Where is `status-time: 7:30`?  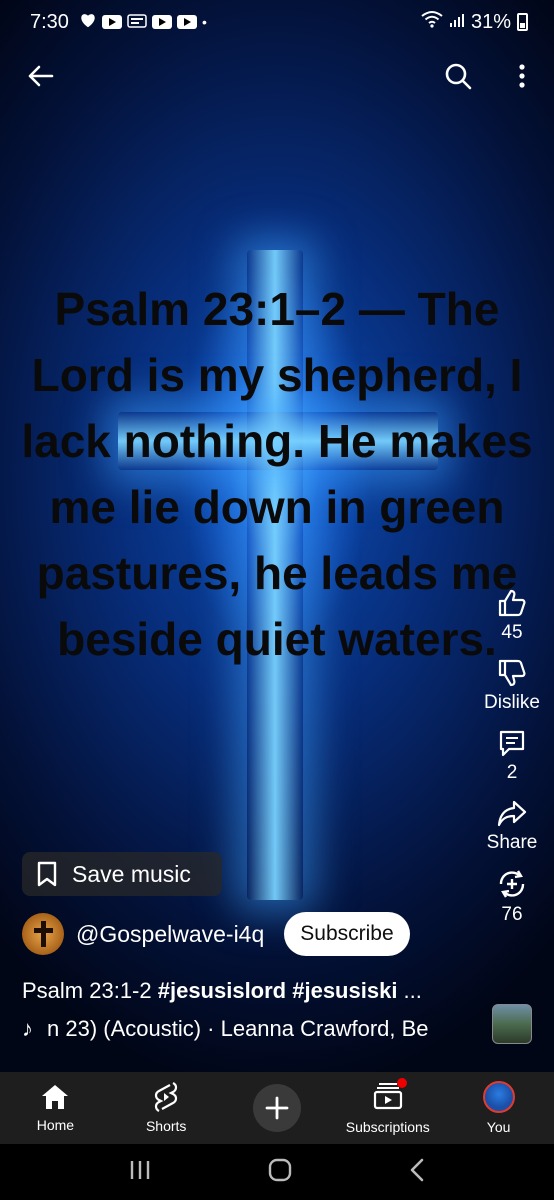
status-time: 7:30 is located at coordinates (49, 21).